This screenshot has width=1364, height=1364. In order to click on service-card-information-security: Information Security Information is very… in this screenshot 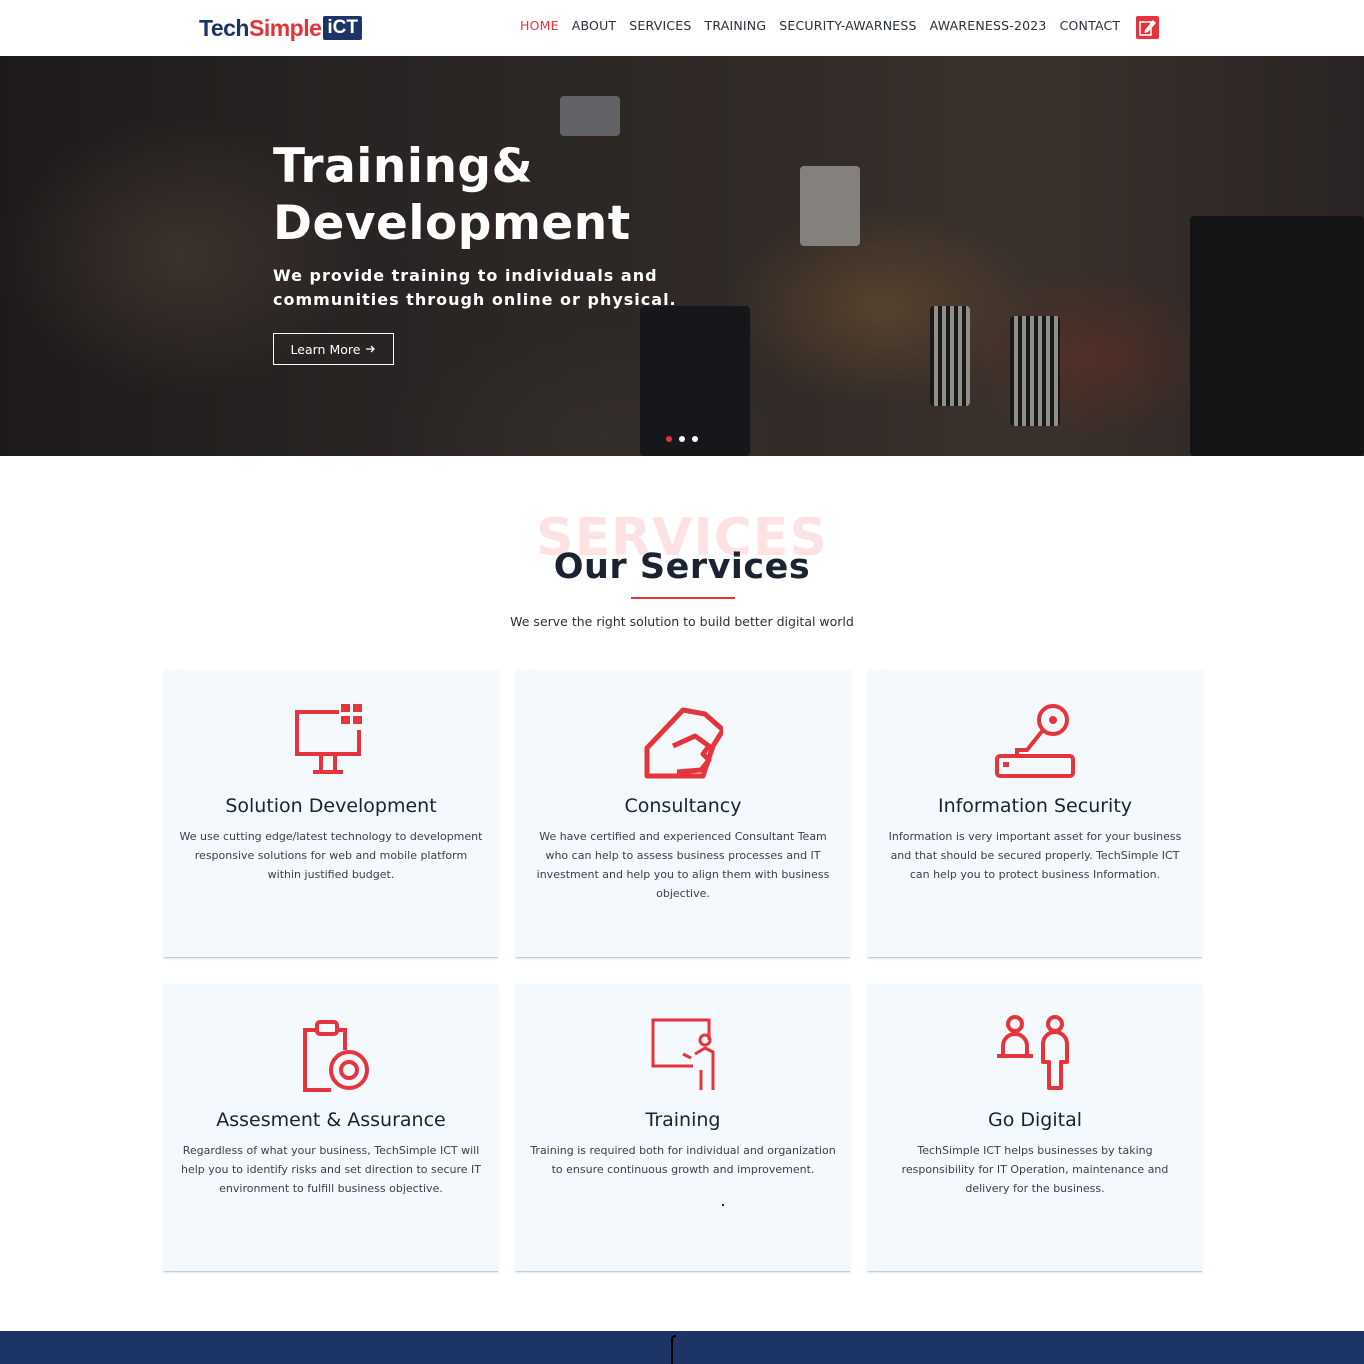, I will do `click(1035, 814)`.